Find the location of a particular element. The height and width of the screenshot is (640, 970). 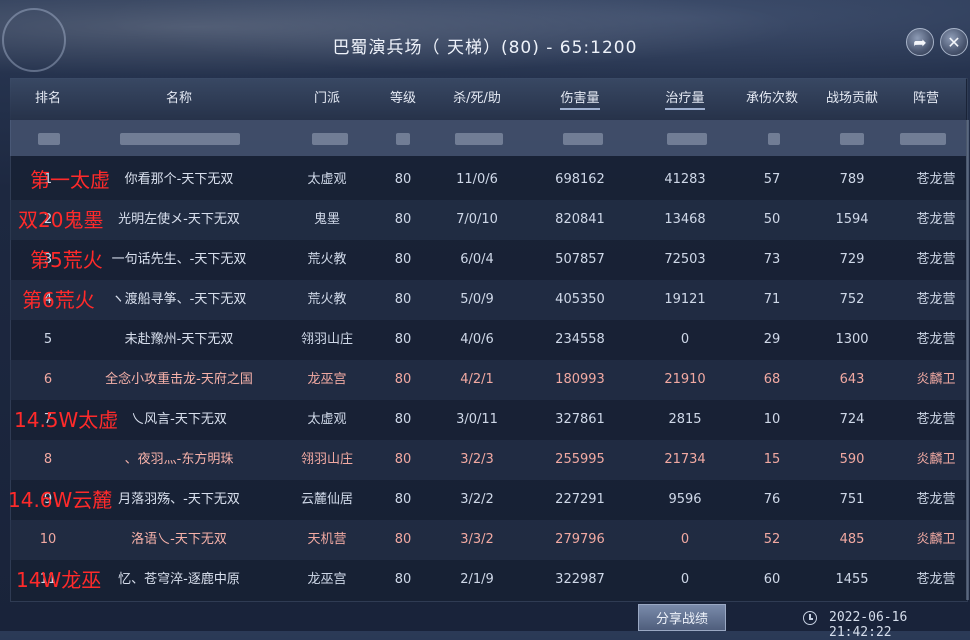

col-heal-sort: 治疗量 is located at coordinates (685, 99).